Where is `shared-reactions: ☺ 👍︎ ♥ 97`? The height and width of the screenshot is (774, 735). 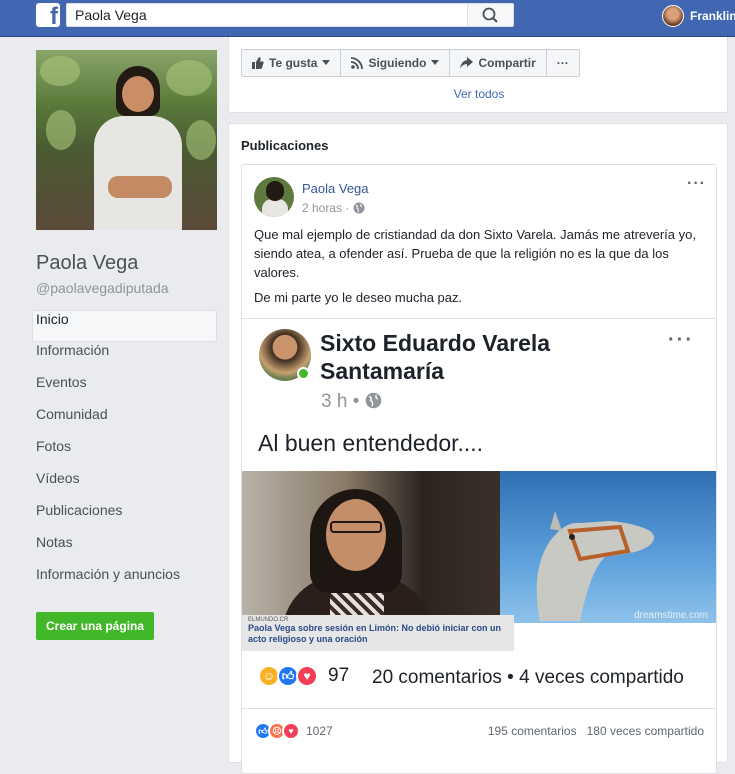 shared-reactions: ☺ 👍︎ ♥ 97 is located at coordinates (303, 676).